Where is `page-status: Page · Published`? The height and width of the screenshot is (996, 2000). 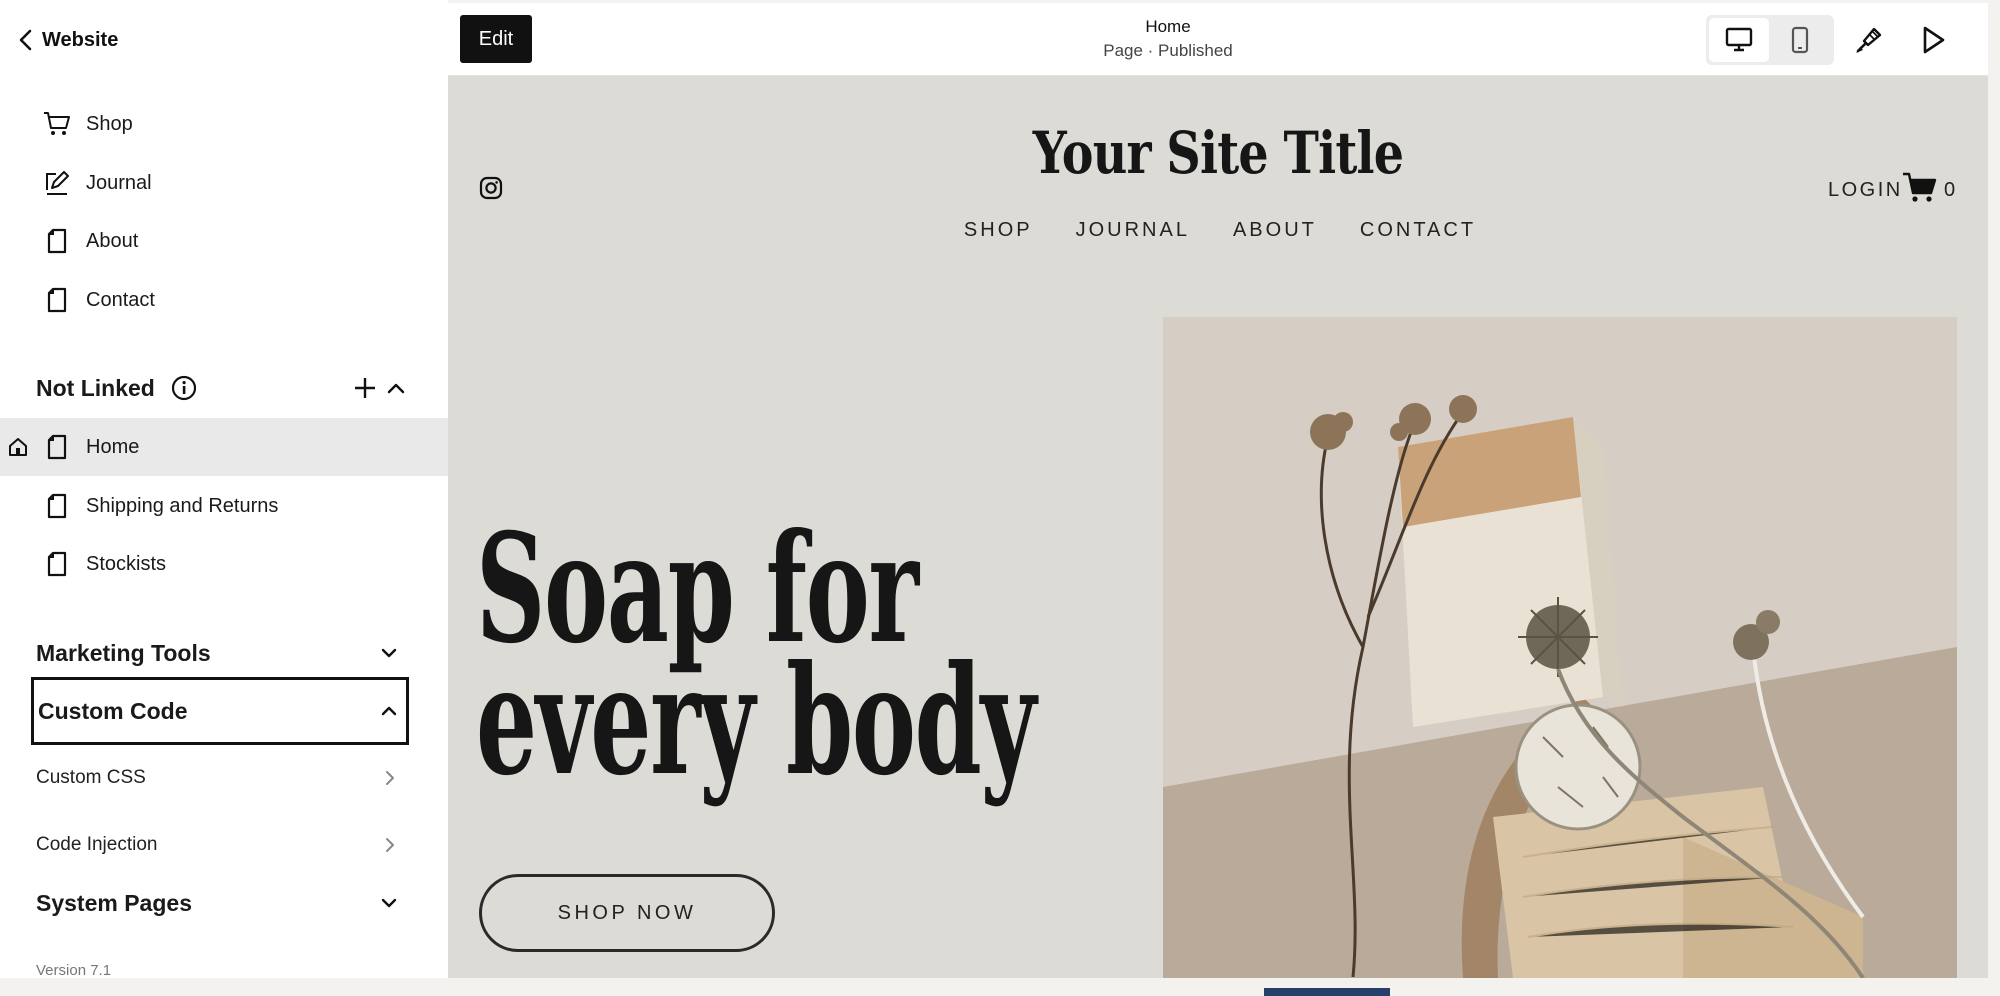
page-status: Page · Published is located at coordinates (1168, 50).